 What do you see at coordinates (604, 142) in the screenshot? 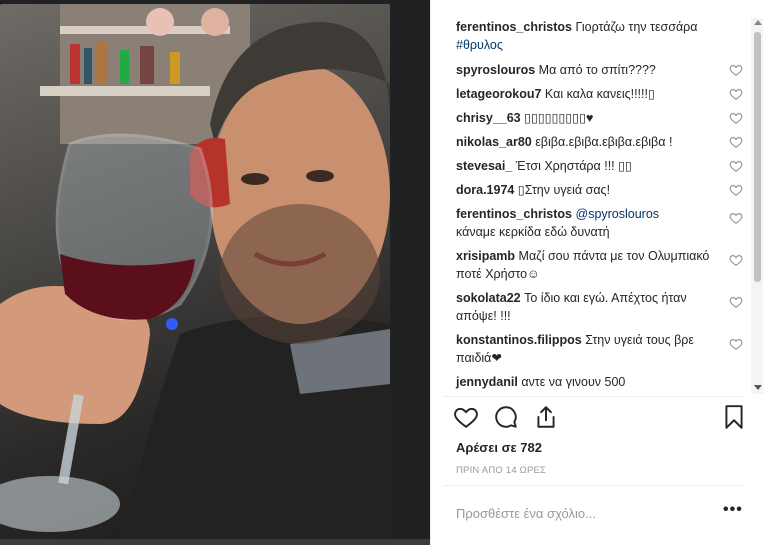
I see `comment-text: εβιβα.εβιβα.εβιβα.εβιβα !` at bounding box center [604, 142].